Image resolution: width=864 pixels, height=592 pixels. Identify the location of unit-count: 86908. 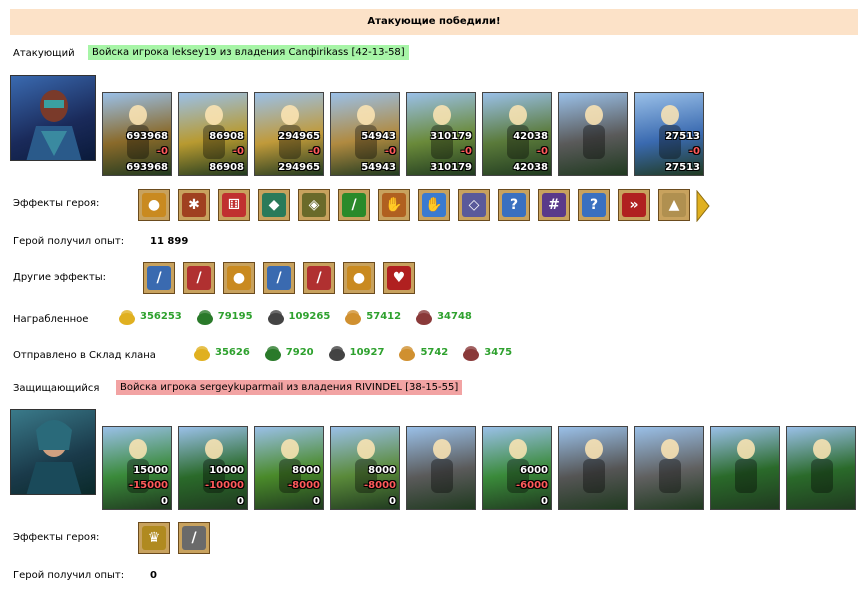
(226, 136).